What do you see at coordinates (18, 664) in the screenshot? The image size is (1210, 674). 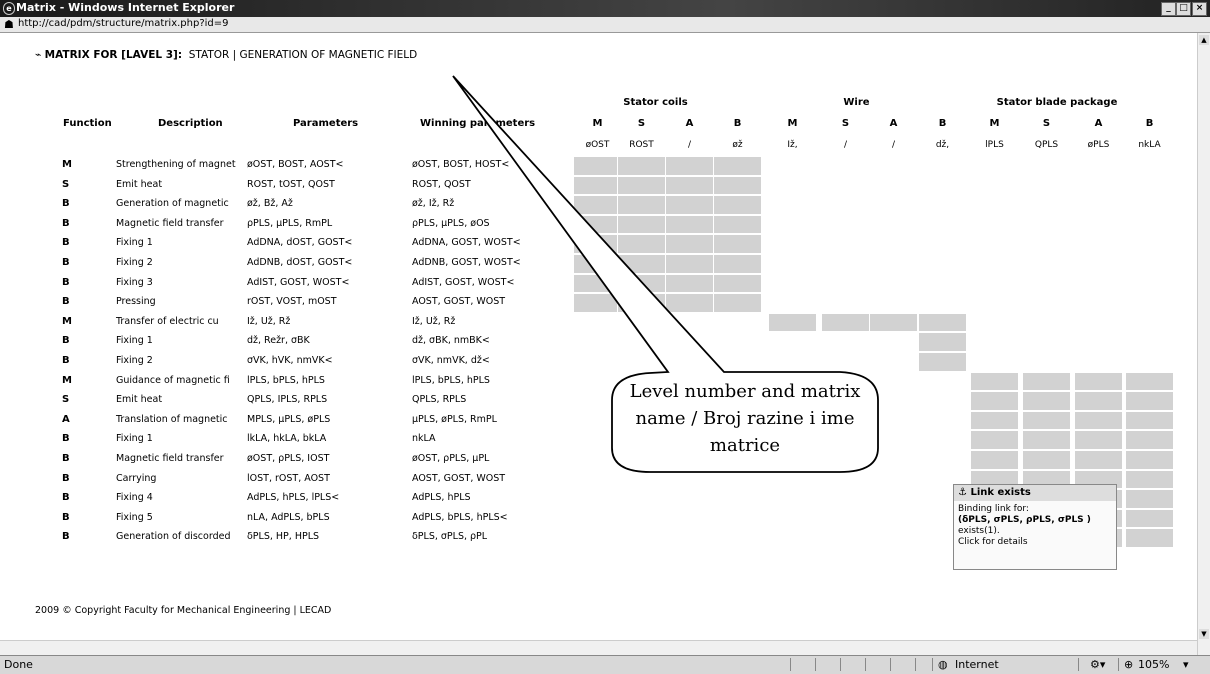 I see `status-text: Done` at bounding box center [18, 664].